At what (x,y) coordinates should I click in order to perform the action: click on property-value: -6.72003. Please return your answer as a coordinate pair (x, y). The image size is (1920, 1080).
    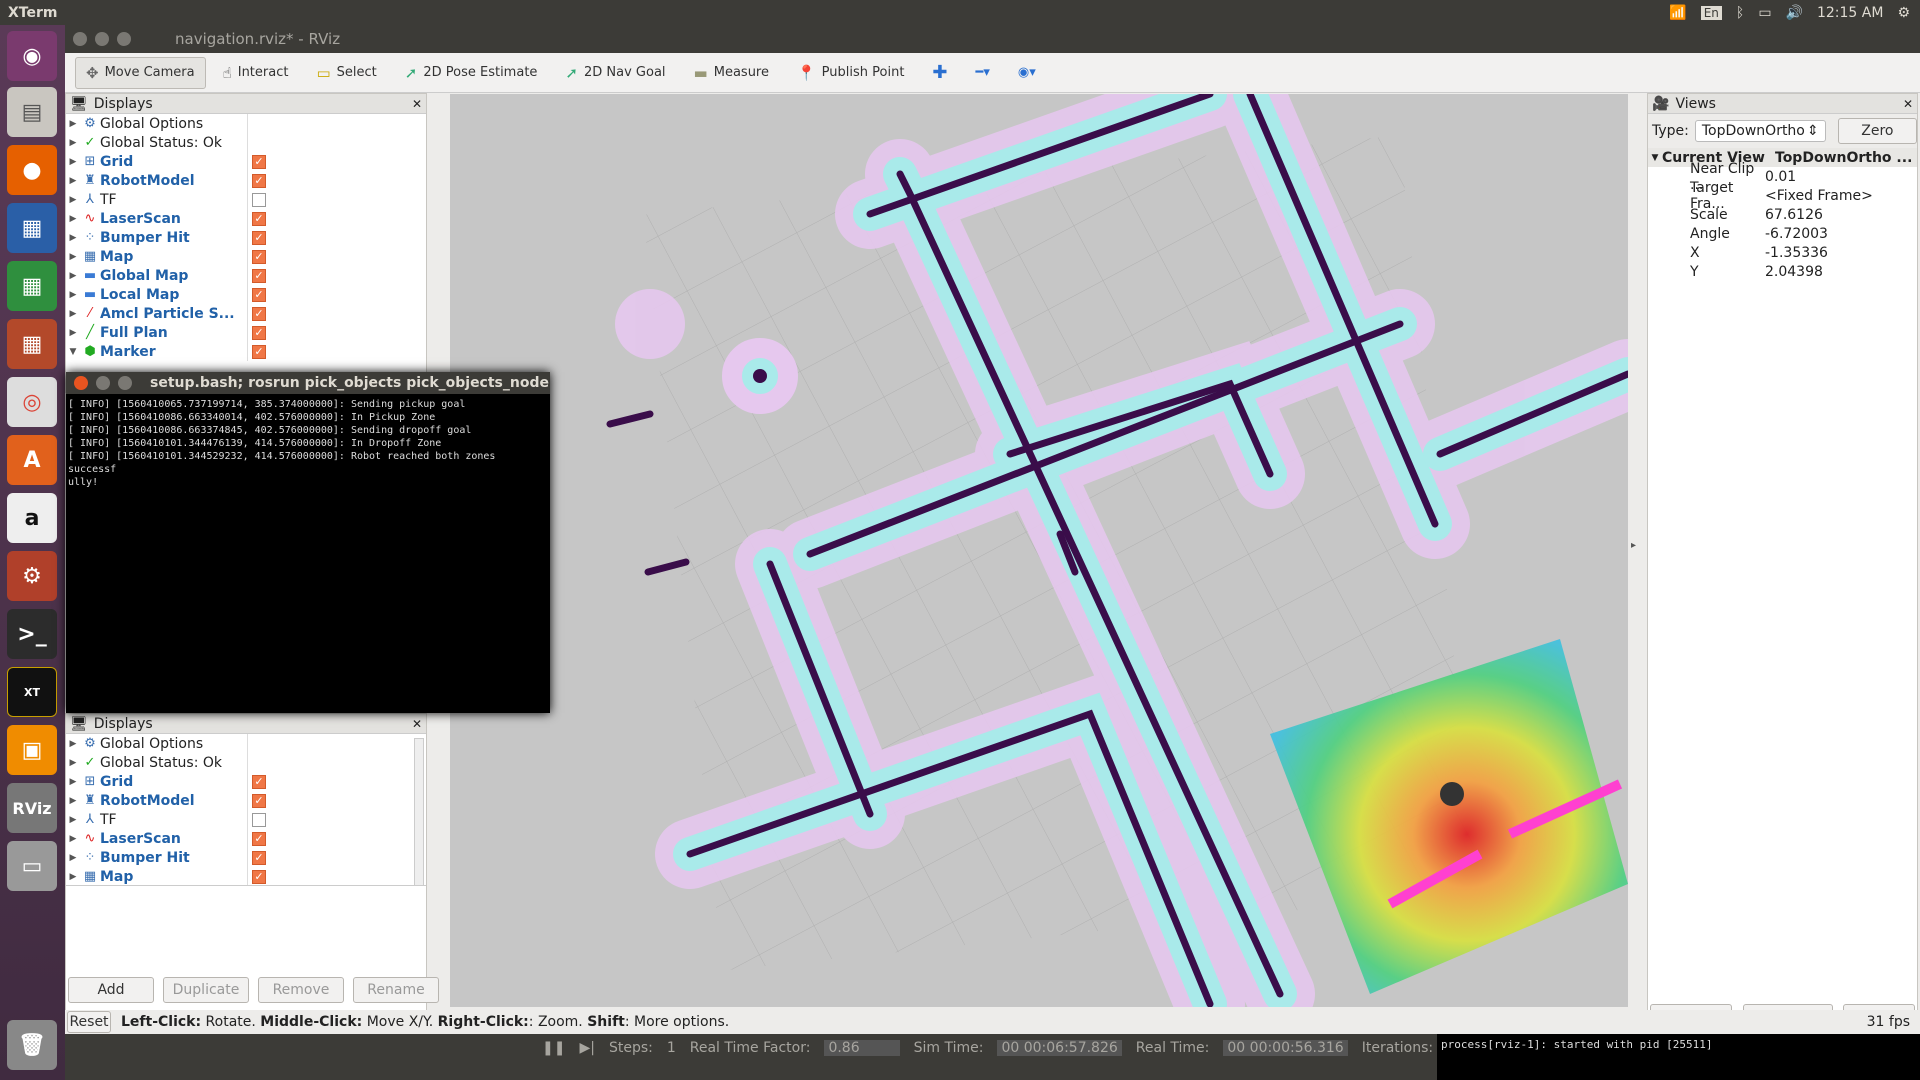
    Looking at the image, I should click on (1794, 234).